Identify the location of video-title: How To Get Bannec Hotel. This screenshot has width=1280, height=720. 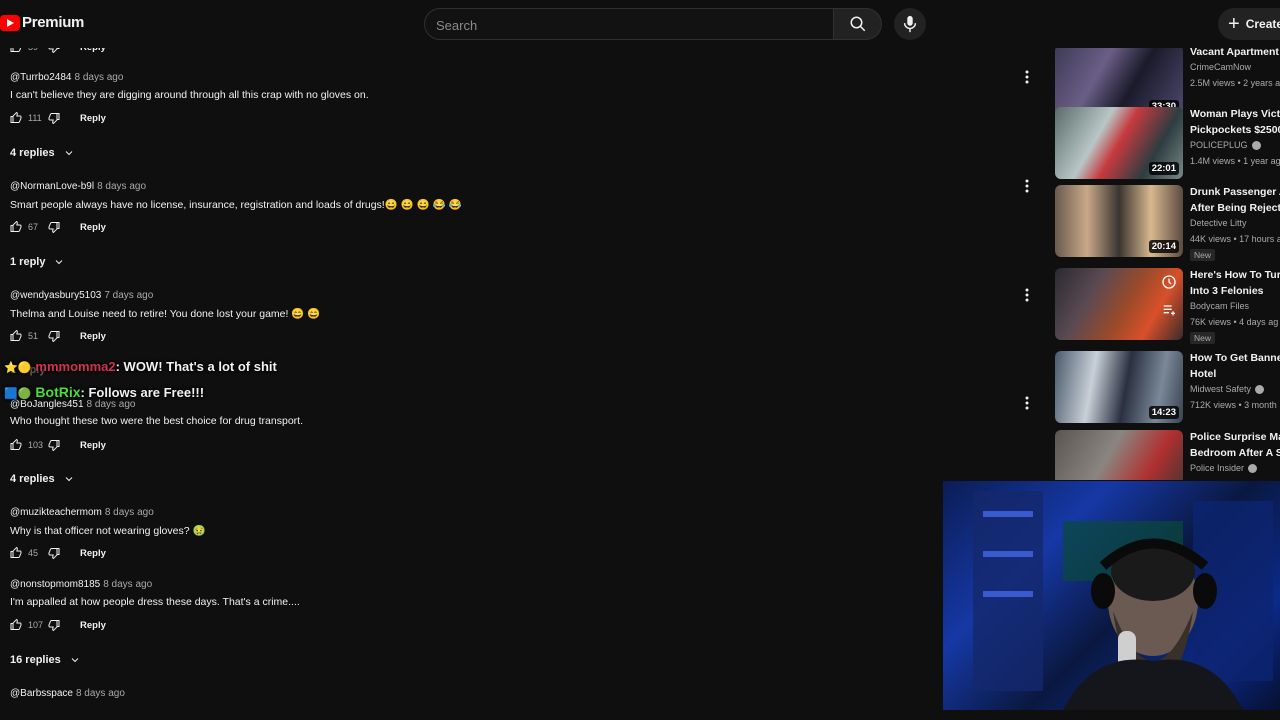
(1235, 366).